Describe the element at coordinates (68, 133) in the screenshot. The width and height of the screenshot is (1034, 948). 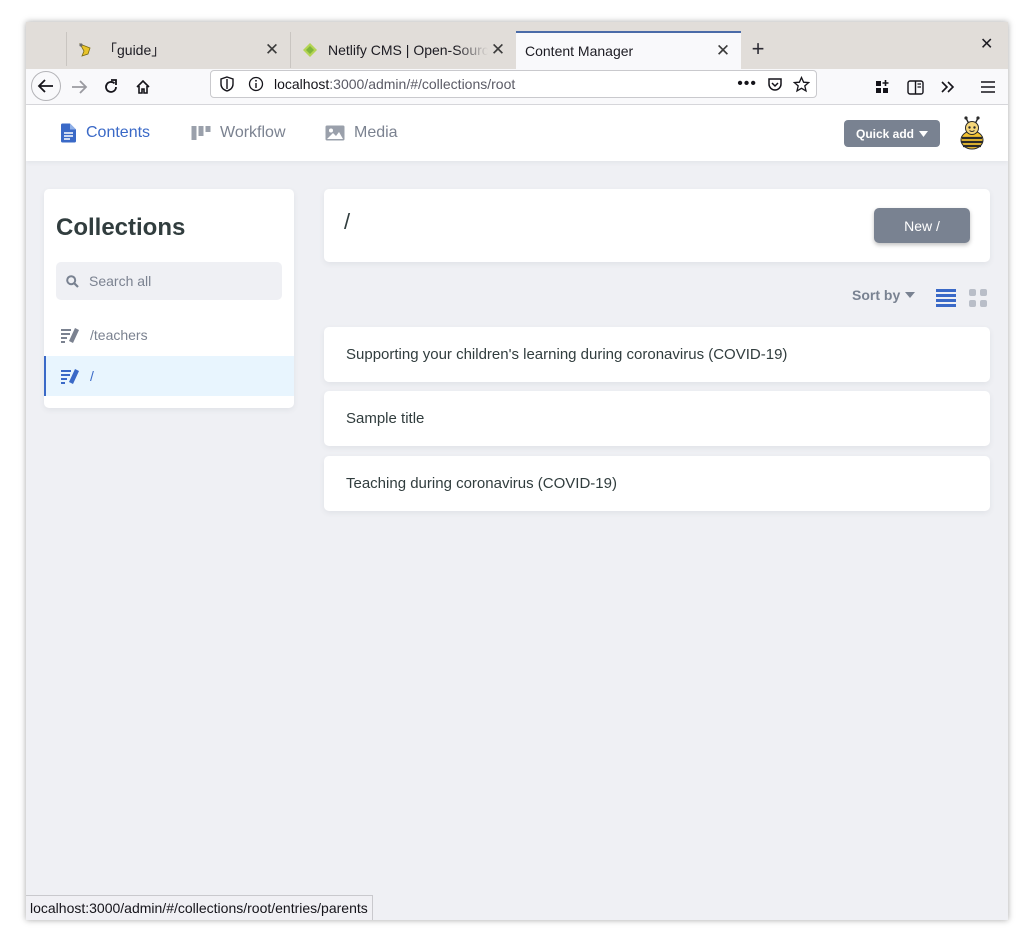
I see `document-icon` at that location.